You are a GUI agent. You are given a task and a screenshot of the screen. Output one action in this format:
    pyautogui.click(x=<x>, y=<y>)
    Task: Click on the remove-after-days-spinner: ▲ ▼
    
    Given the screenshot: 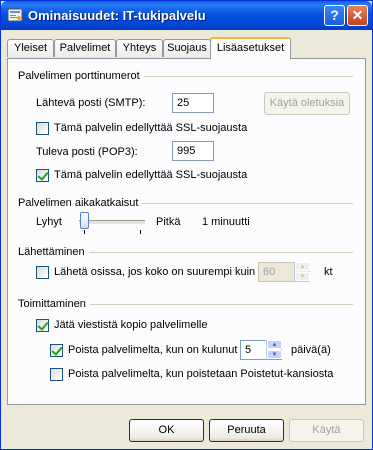 What is the action you would take?
    pyautogui.click(x=274, y=350)
    